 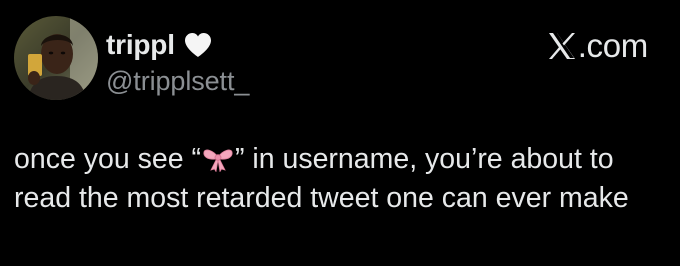 I want to click on ribbon-bow-emoji-icon, so click(x=218, y=159).